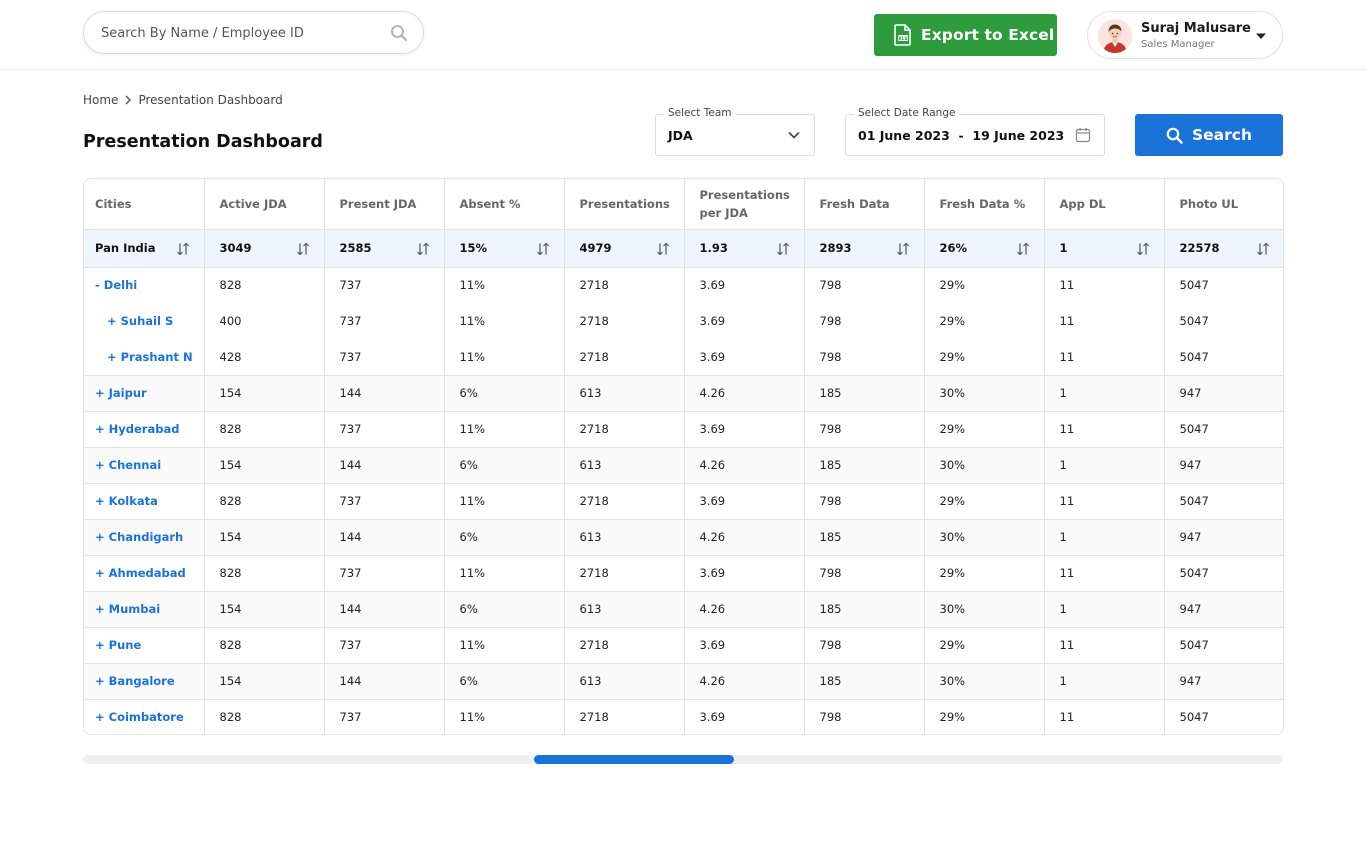  I want to click on row-expand-label: + Bangalore, so click(144, 681).